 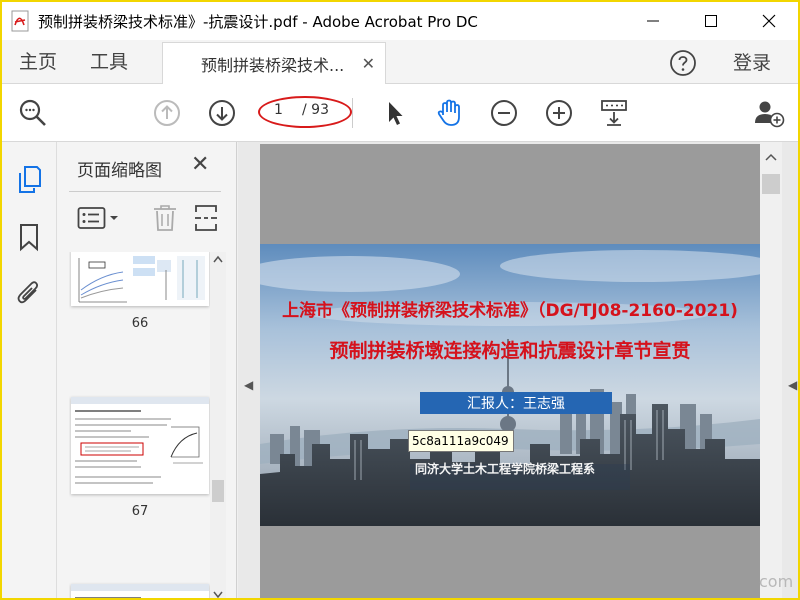 I want to click on panel-close-icon: ✕, so click(x=200, y=164).